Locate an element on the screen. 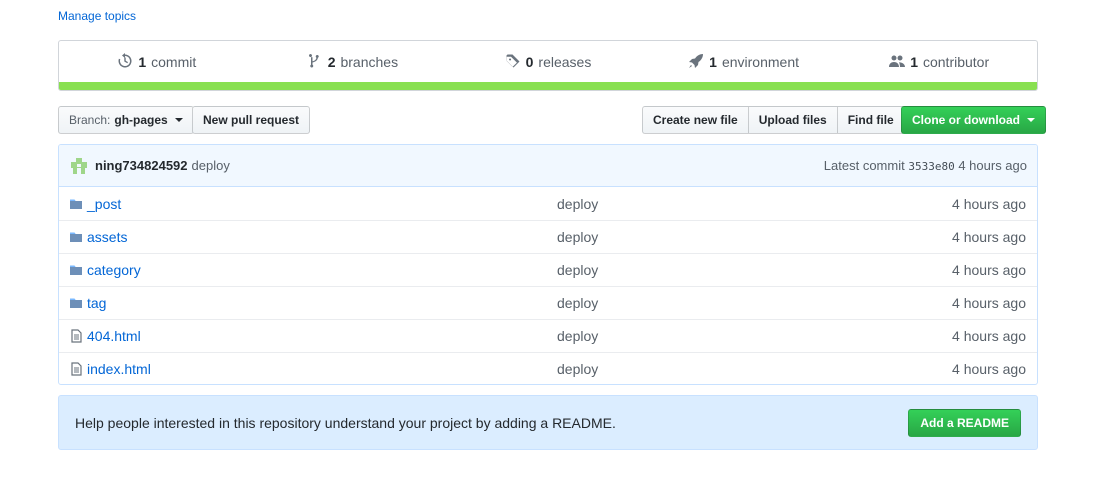 The width and height of the screenshot is (1106, 489). manage-topics-link: Manage topics is located at coordinates (97, 16).